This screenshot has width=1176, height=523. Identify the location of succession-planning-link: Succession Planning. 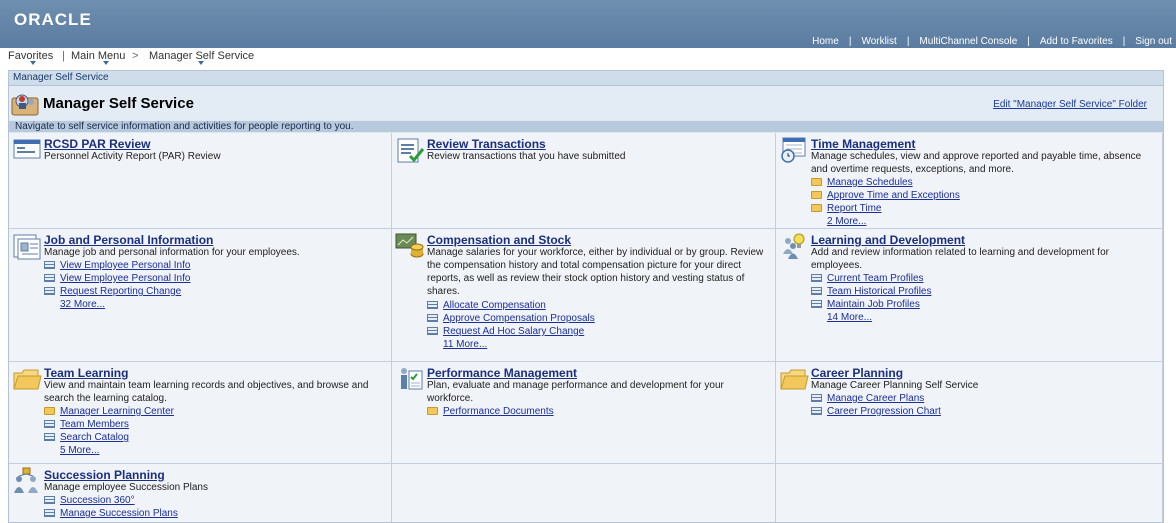
(104, 475).